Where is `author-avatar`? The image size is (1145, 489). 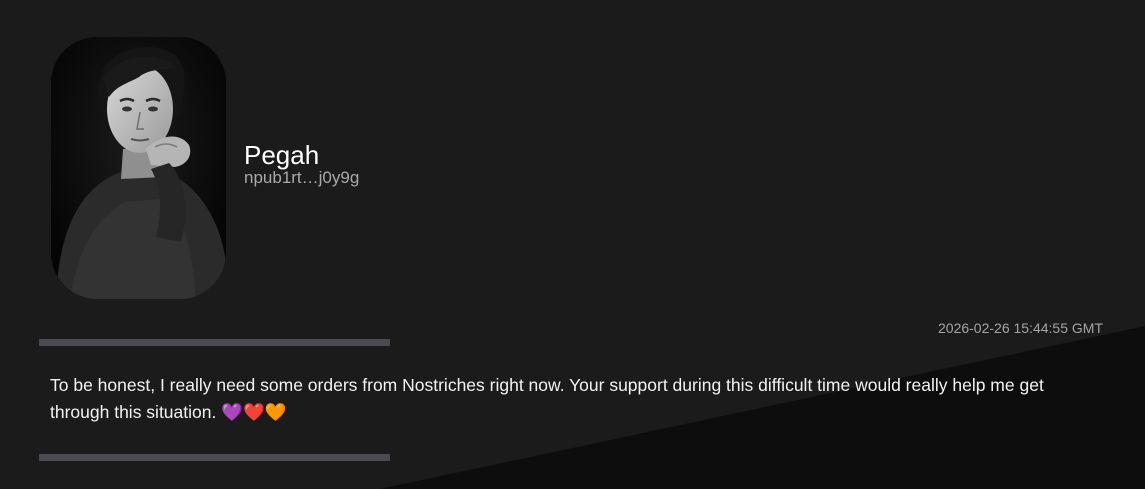 author-avatar is located at coordinates (138, 168).